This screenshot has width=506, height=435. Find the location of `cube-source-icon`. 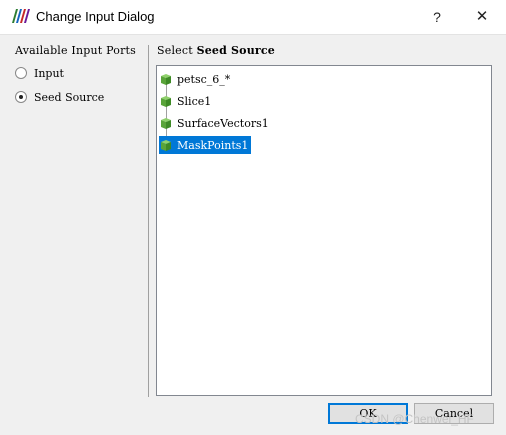

cube-source-icon is located at coordinates (166, 79).